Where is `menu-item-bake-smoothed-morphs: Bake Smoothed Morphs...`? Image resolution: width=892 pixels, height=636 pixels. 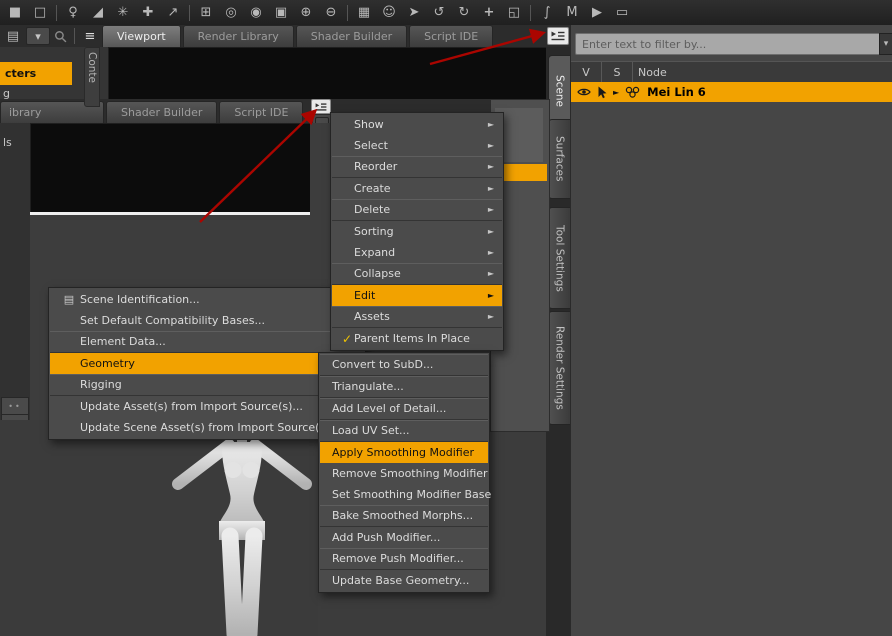 menu-item-bake-smoothed-morphs: Bake Smoothed Morphs... is located at coordinates (404, 516).